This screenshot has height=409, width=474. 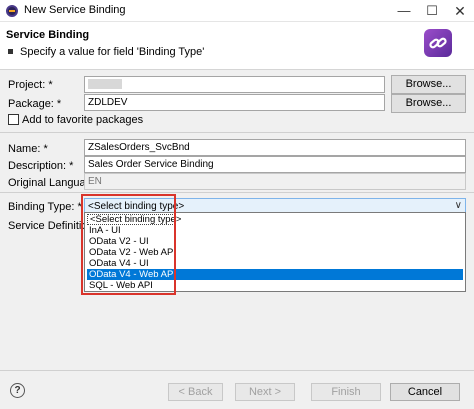 I want to click on back-button: < Back, so click(x=195, y=392).